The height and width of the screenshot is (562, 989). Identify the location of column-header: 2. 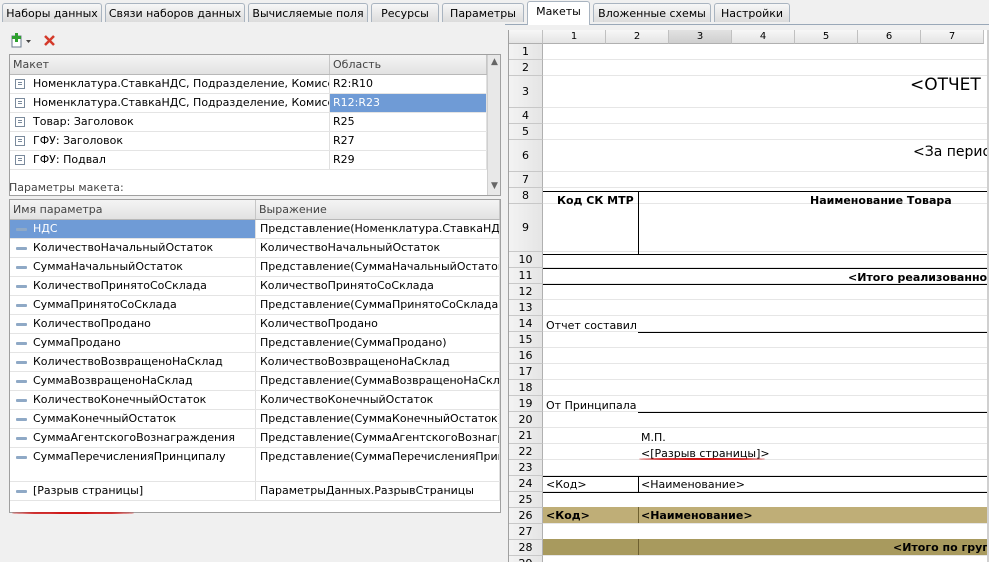
(637, 37).